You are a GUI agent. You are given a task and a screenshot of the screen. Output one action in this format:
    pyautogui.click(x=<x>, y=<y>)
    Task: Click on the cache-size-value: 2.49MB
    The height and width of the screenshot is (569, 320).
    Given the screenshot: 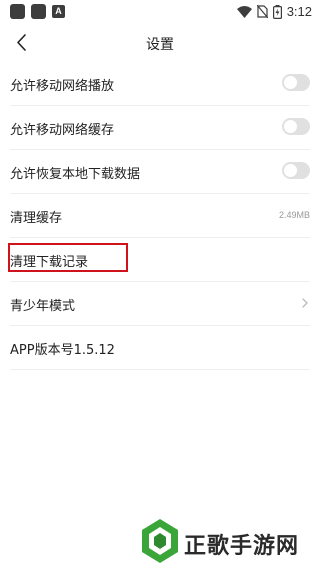 What is the action you would take?
    pyautogui.click(x=294, y=215)
    